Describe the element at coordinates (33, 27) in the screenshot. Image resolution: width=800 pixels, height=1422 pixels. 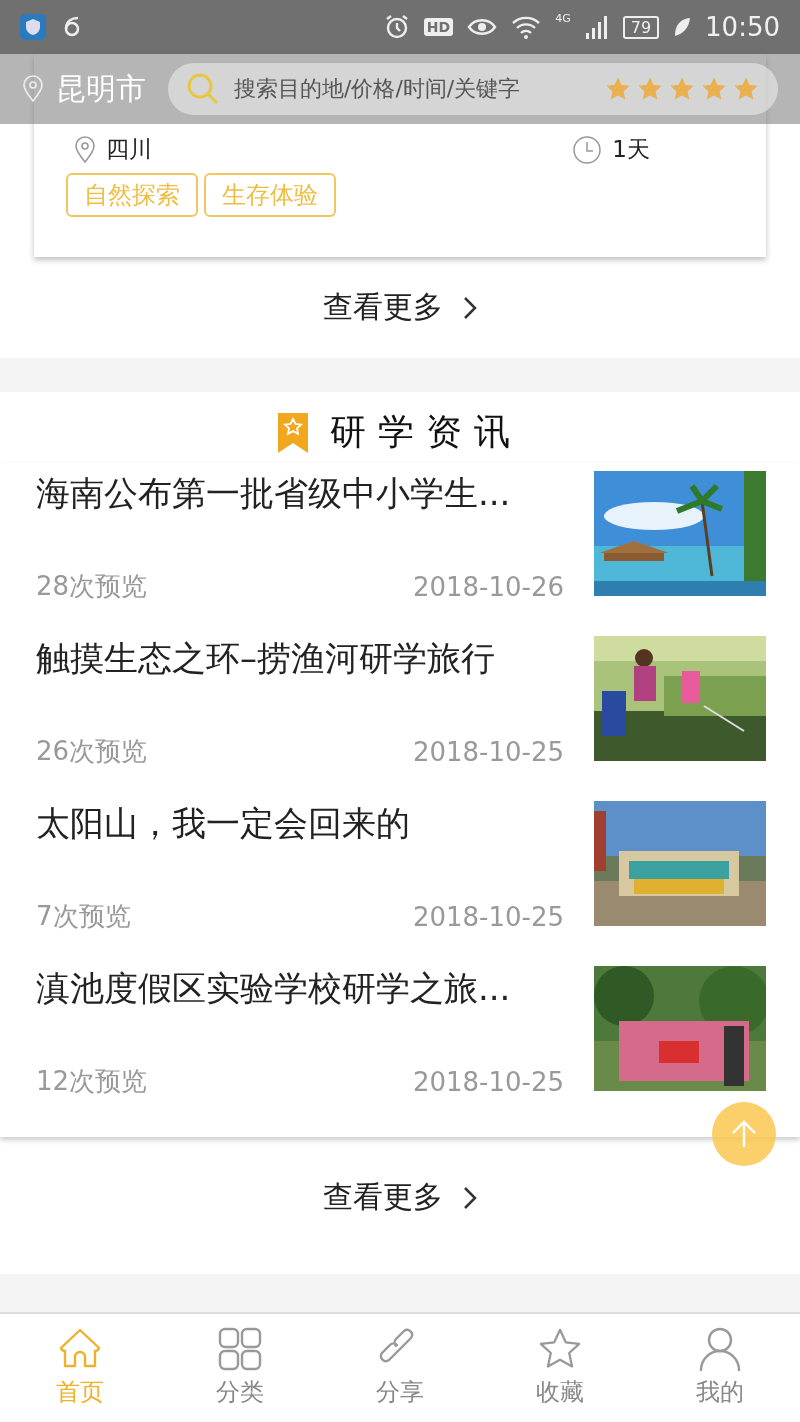
I see `shield-app-icon` at that location.